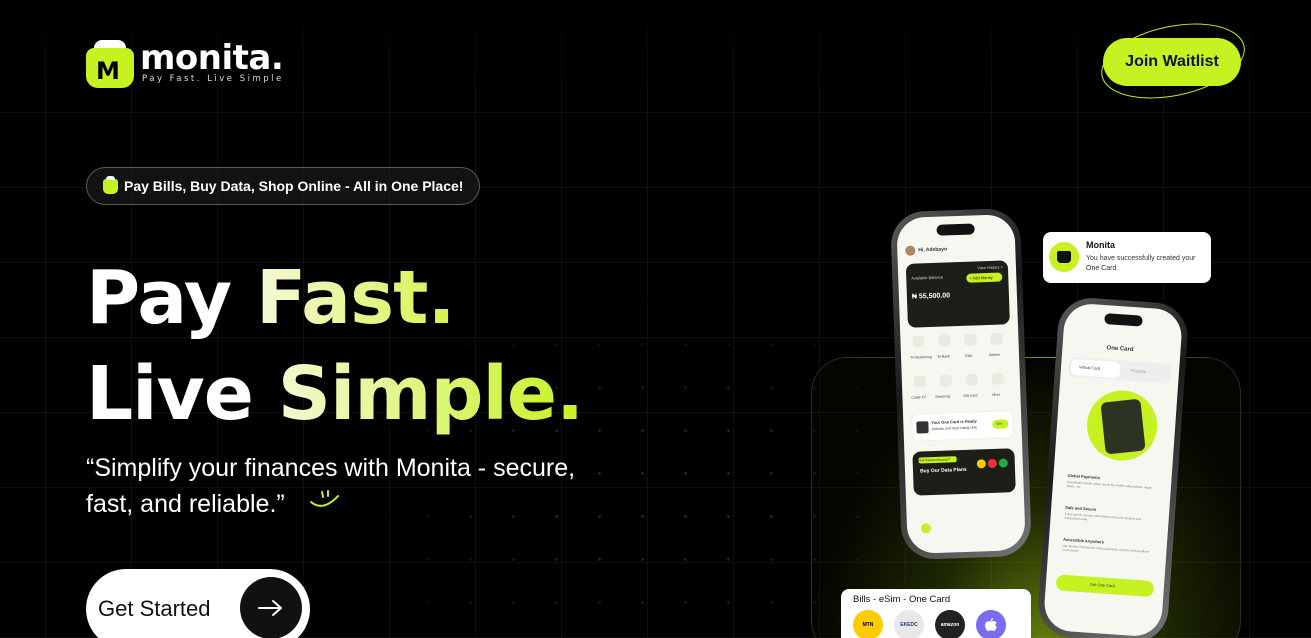 The height and width of the screenshot is (638, 1311). I want to click on card-illustration, so click(1122, 425).